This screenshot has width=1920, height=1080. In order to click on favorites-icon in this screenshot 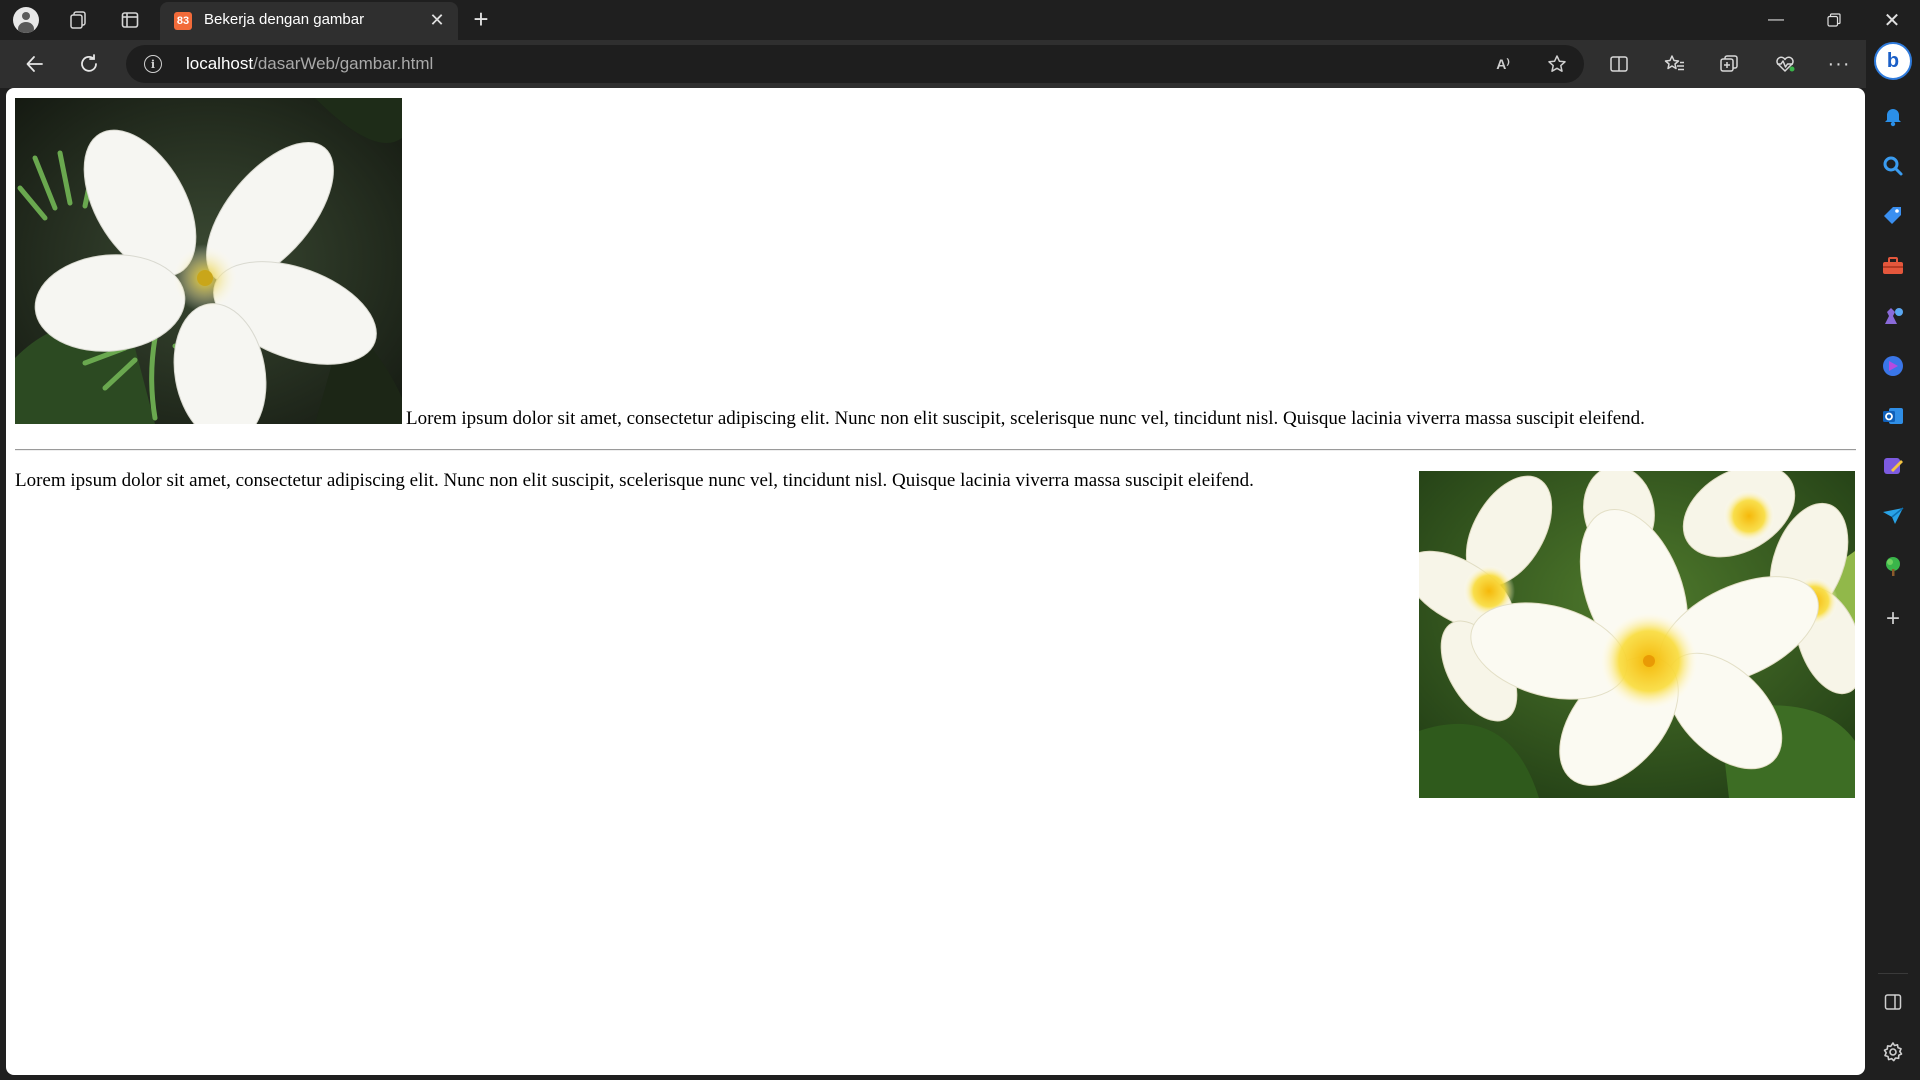, I will do `click(1674, 63)`.